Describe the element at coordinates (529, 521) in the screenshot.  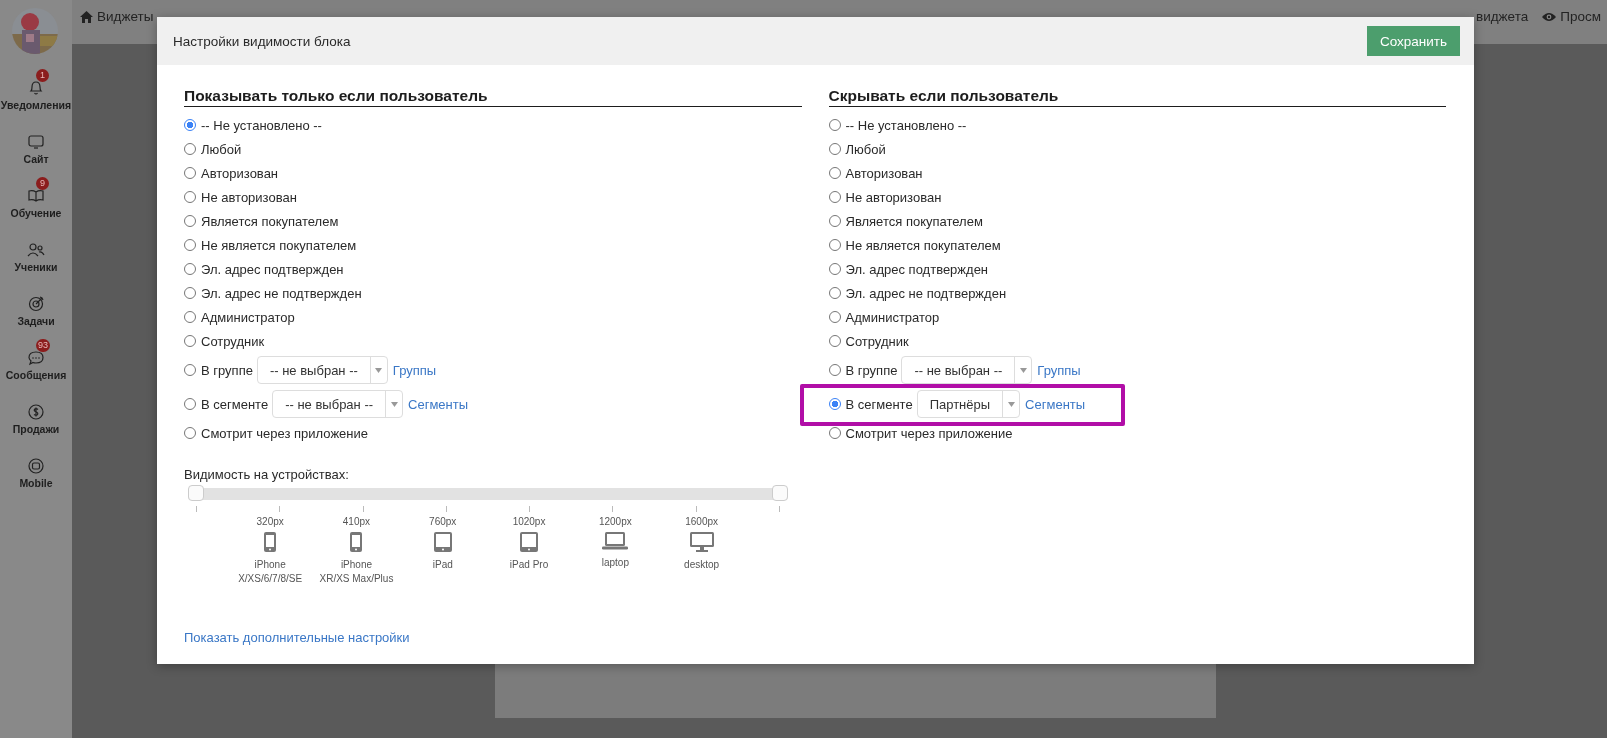
I see `width-label: 1020px` at that location.